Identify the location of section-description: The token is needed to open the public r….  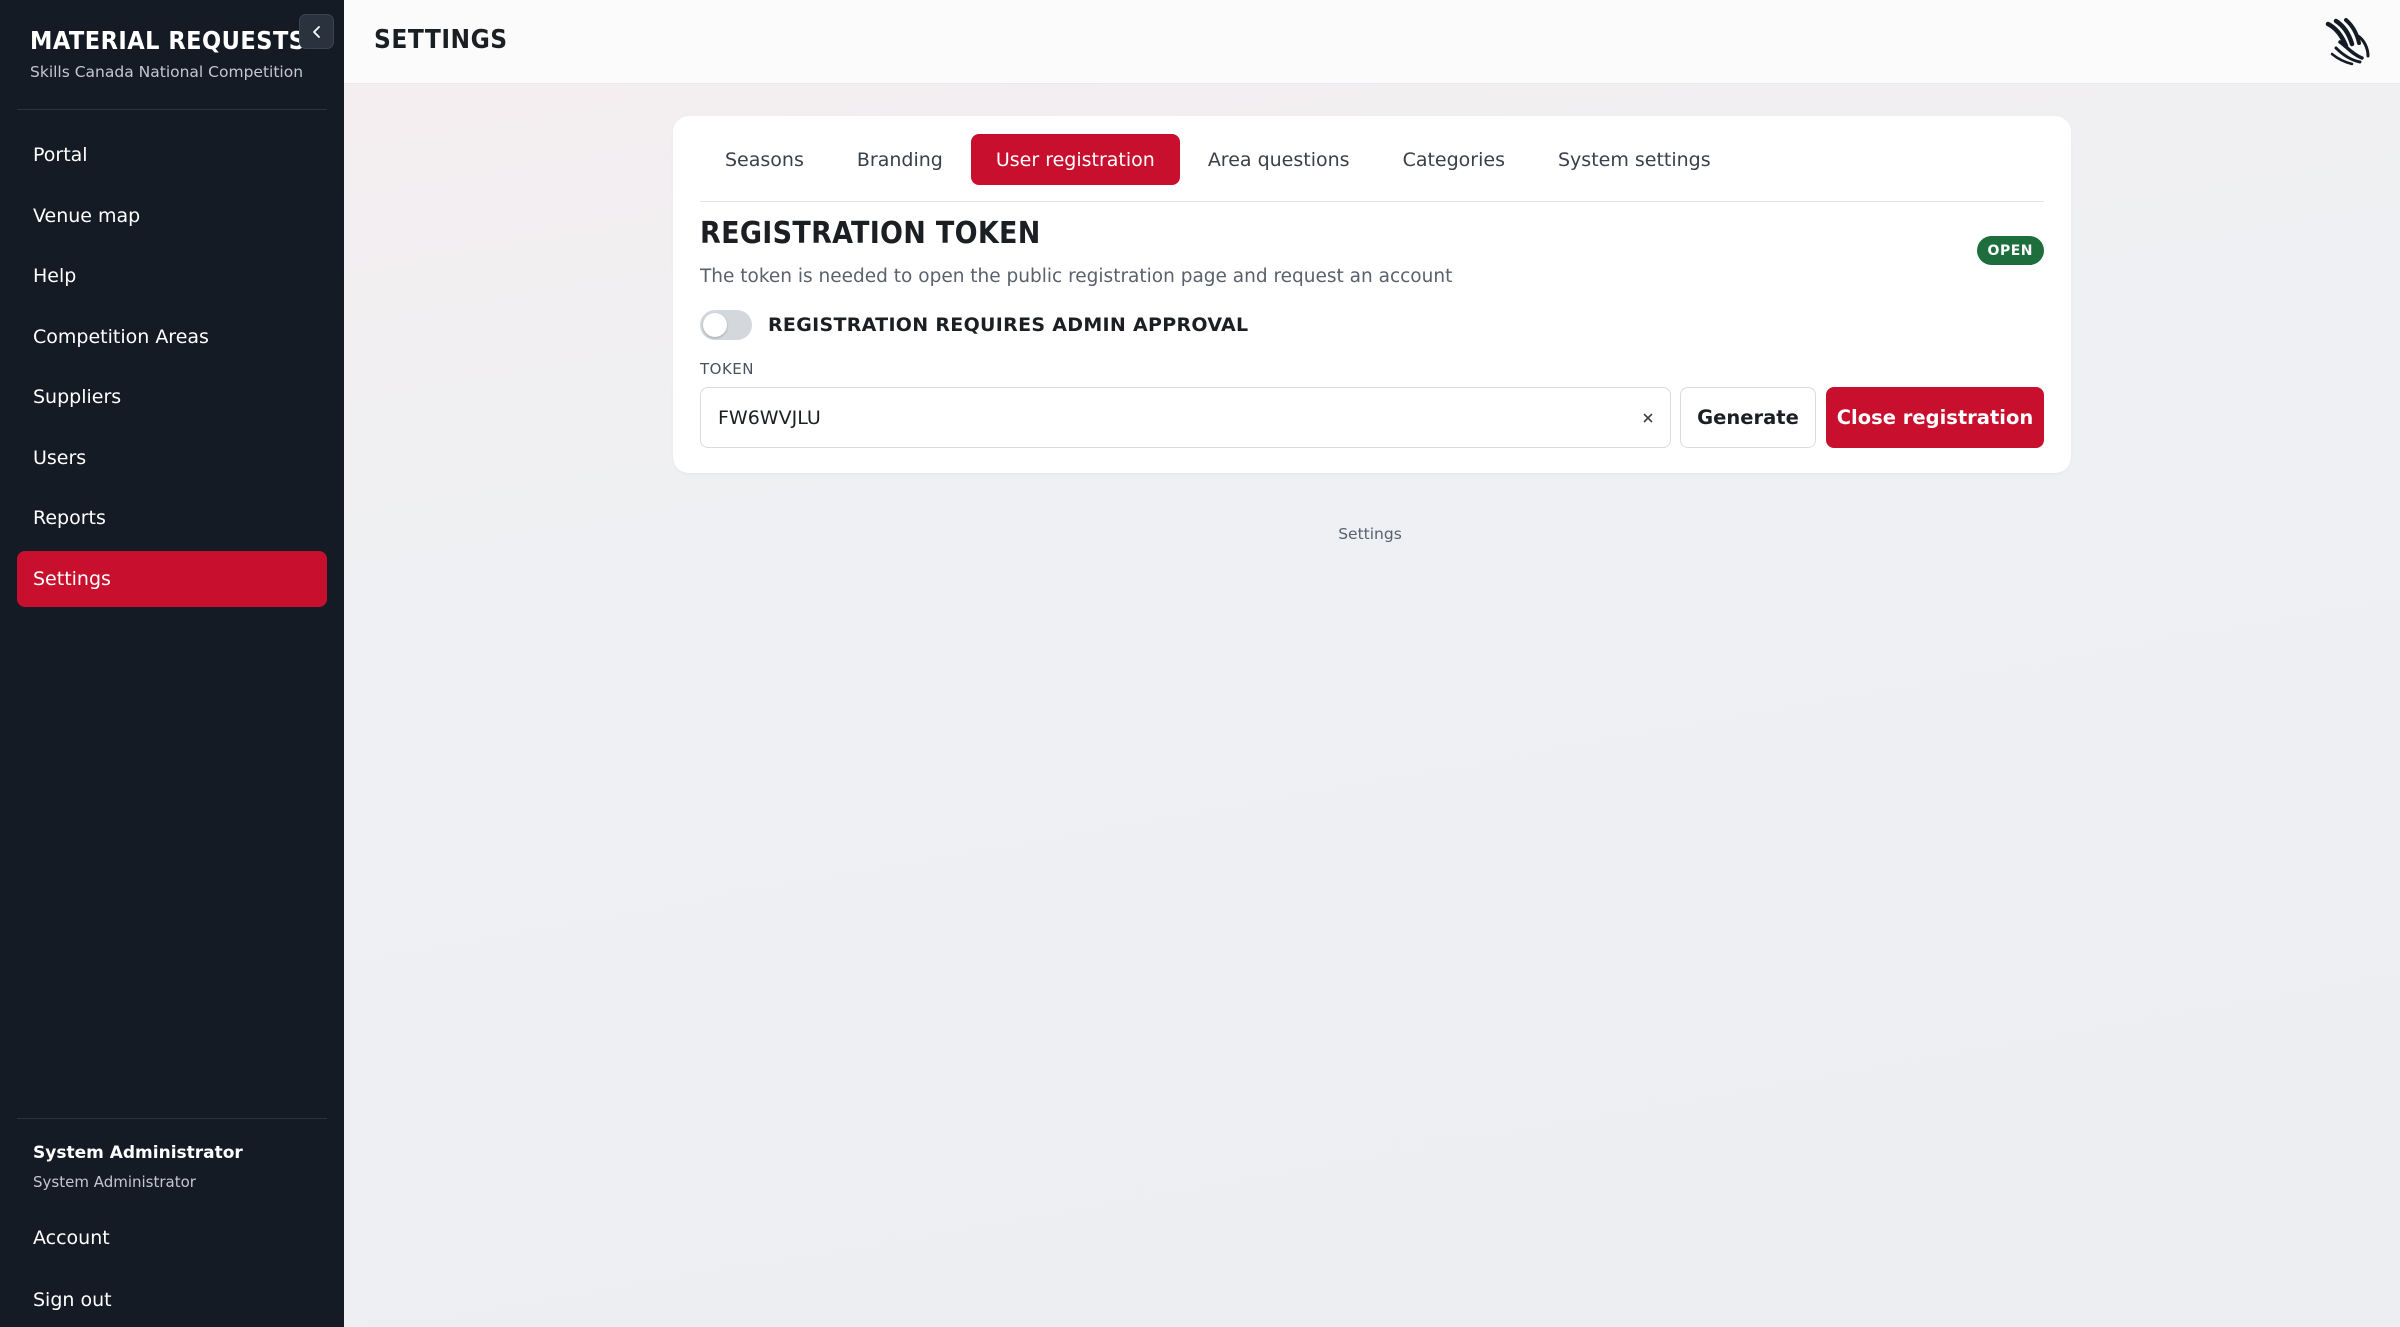
(1076, 276).